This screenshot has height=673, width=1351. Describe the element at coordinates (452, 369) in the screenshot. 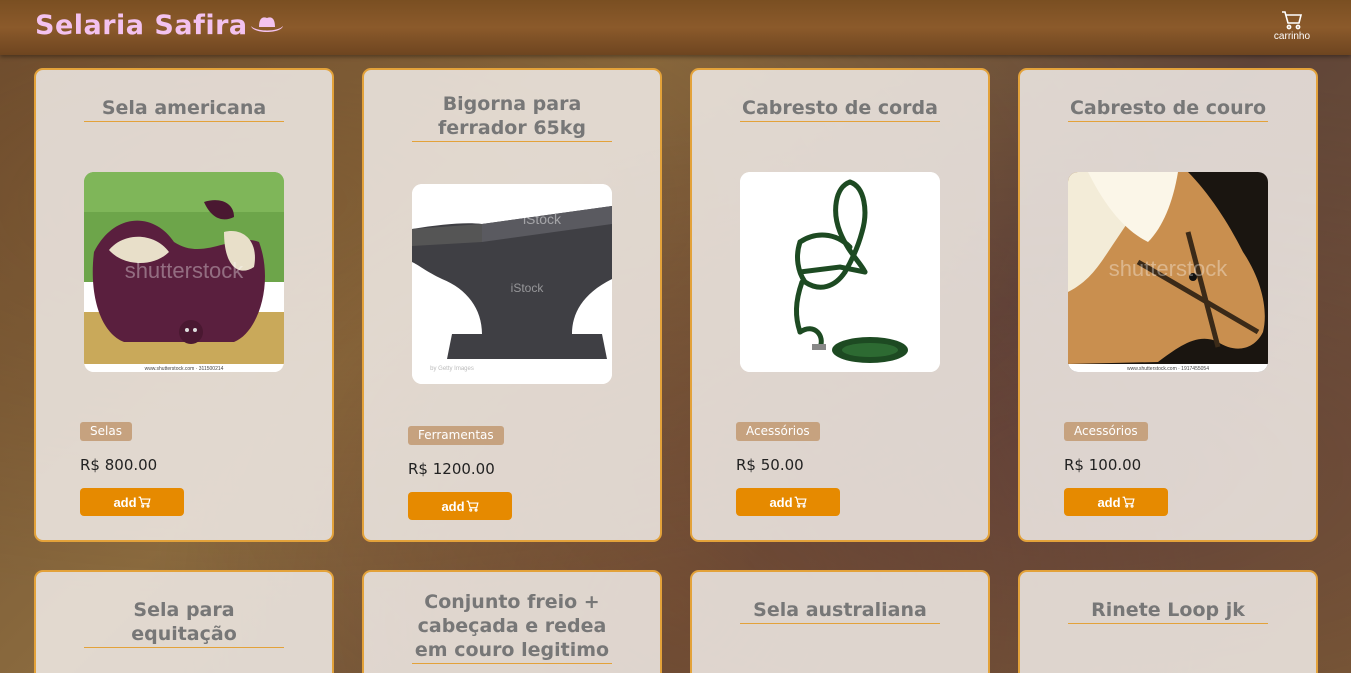

I see `image-watermark-credit: by Getty Images` at that location.